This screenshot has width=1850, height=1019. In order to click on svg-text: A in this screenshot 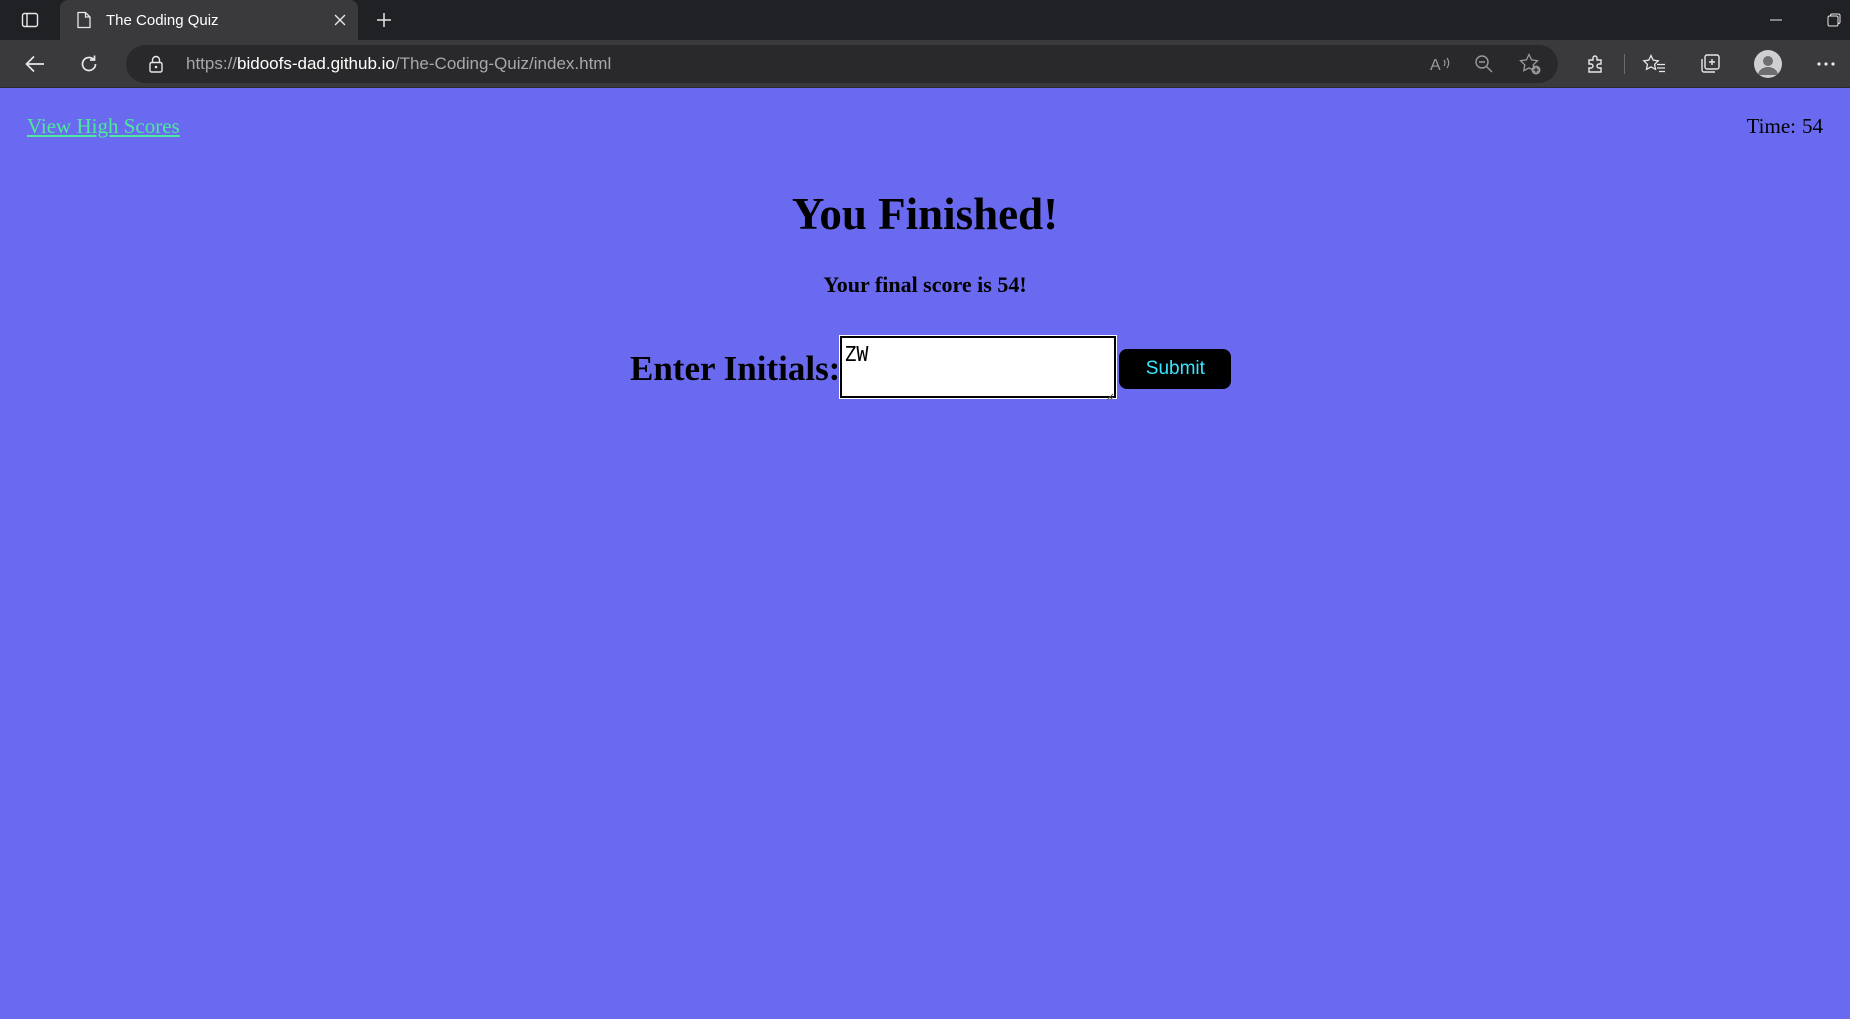, I will do `click(1435, 65)`.